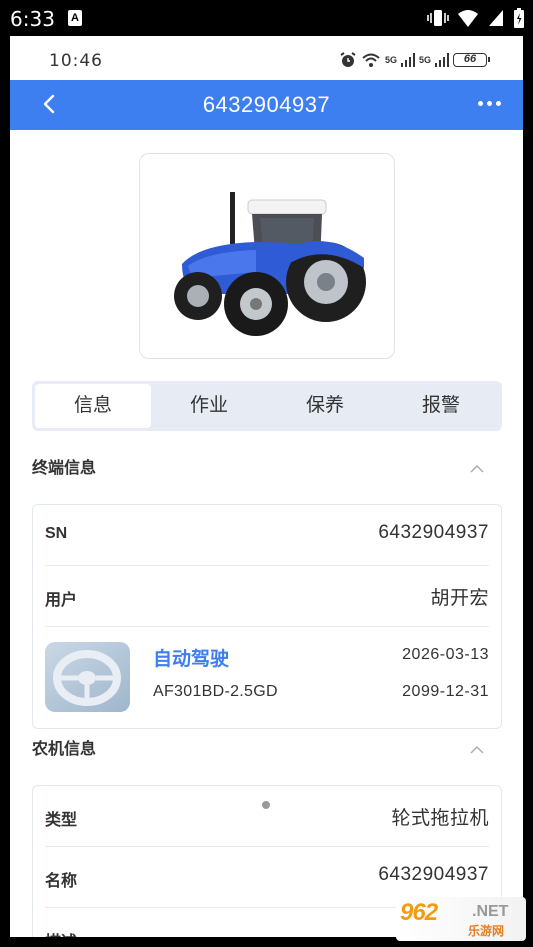 Image resolution: width=533 pixels, height=947 pixels. I want to click on signal-5g-label: 5G, so click(390, 60).